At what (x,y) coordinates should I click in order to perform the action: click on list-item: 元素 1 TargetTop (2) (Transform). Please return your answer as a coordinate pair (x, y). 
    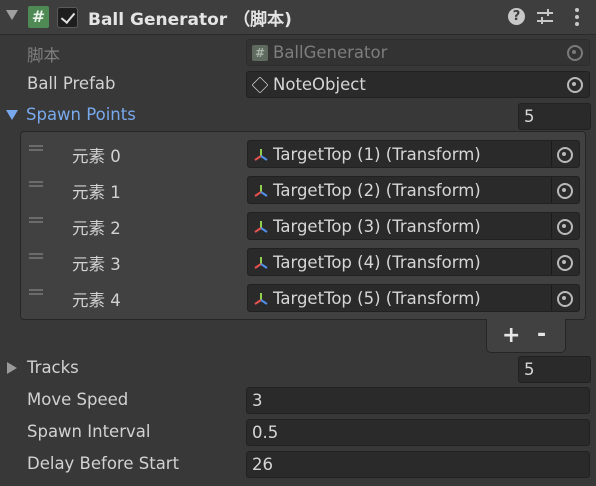
    Looking at the image, I should click on (304, 192).